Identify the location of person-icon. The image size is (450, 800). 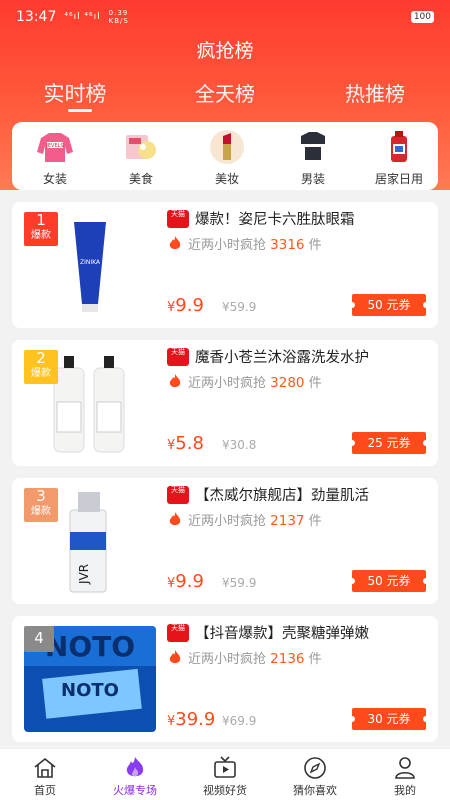
(405, 768).